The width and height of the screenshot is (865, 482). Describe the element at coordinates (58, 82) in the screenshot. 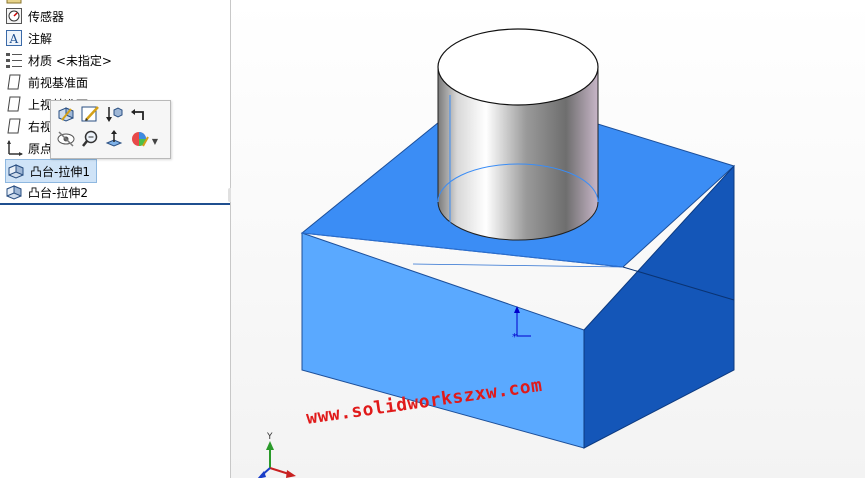

I see `tree-item-label: 前视基准面` at that location.